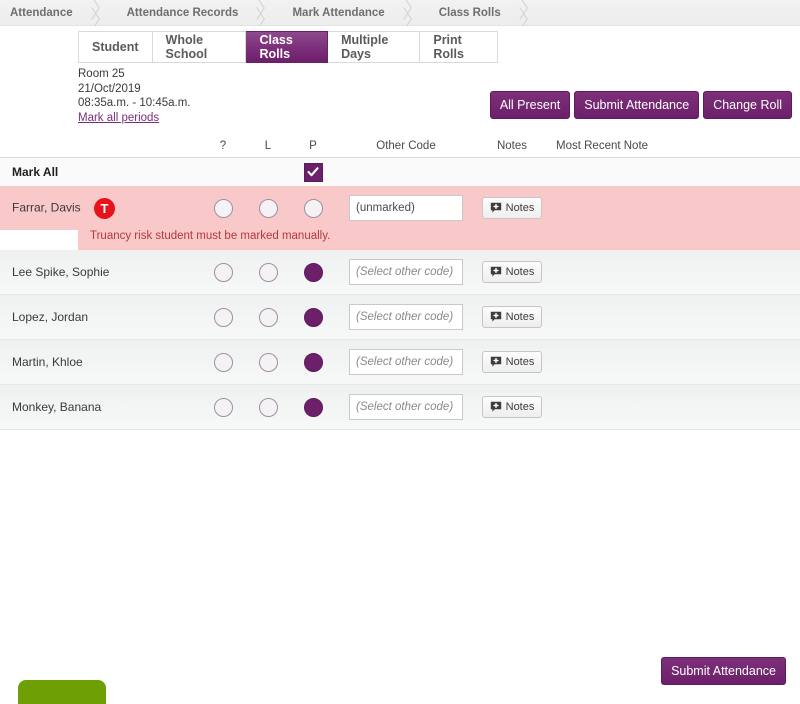  What do you see at coordinates (41, 12) in the screenshot?
I see `breadcrumb-item-attendance: Attendance` at bounding box center [41, 12].